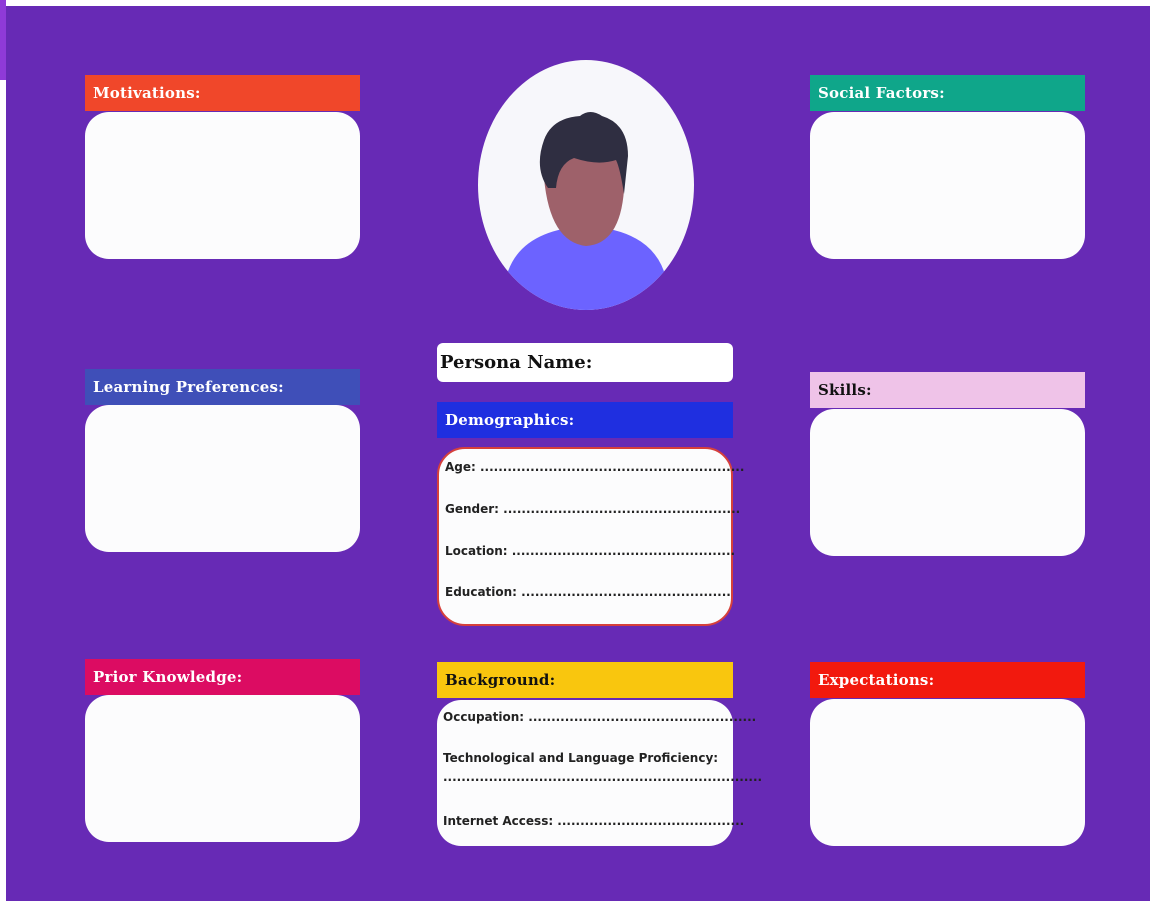  What do you see at coordinates (3, 40) in the screenshot?
I see `corner-accent` at bounding box center [3, 40].